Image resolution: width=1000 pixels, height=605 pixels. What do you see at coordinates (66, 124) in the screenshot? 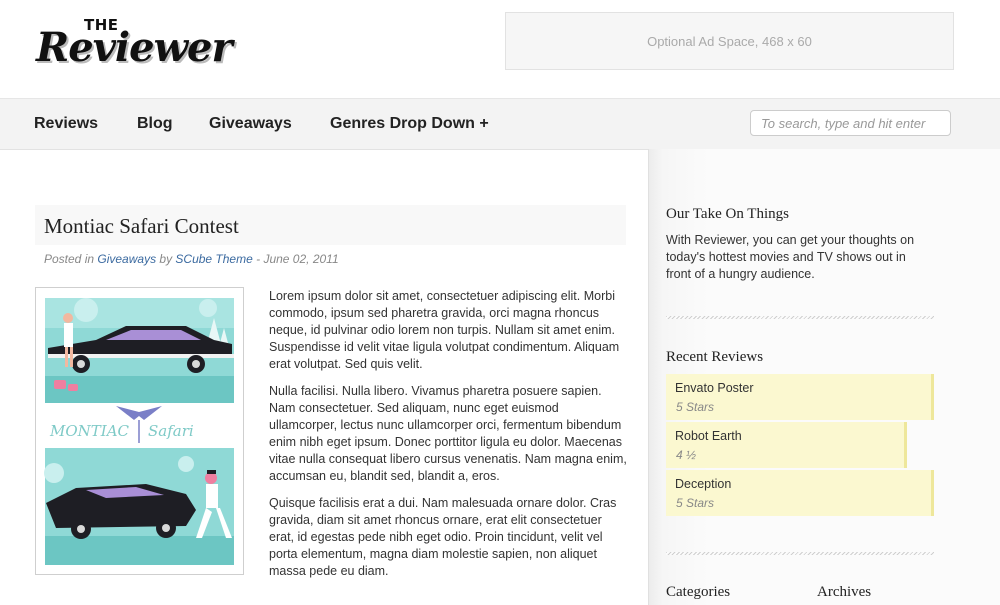
I see `nav-item-reviews: Reviews` at bounding box center [66, 124].